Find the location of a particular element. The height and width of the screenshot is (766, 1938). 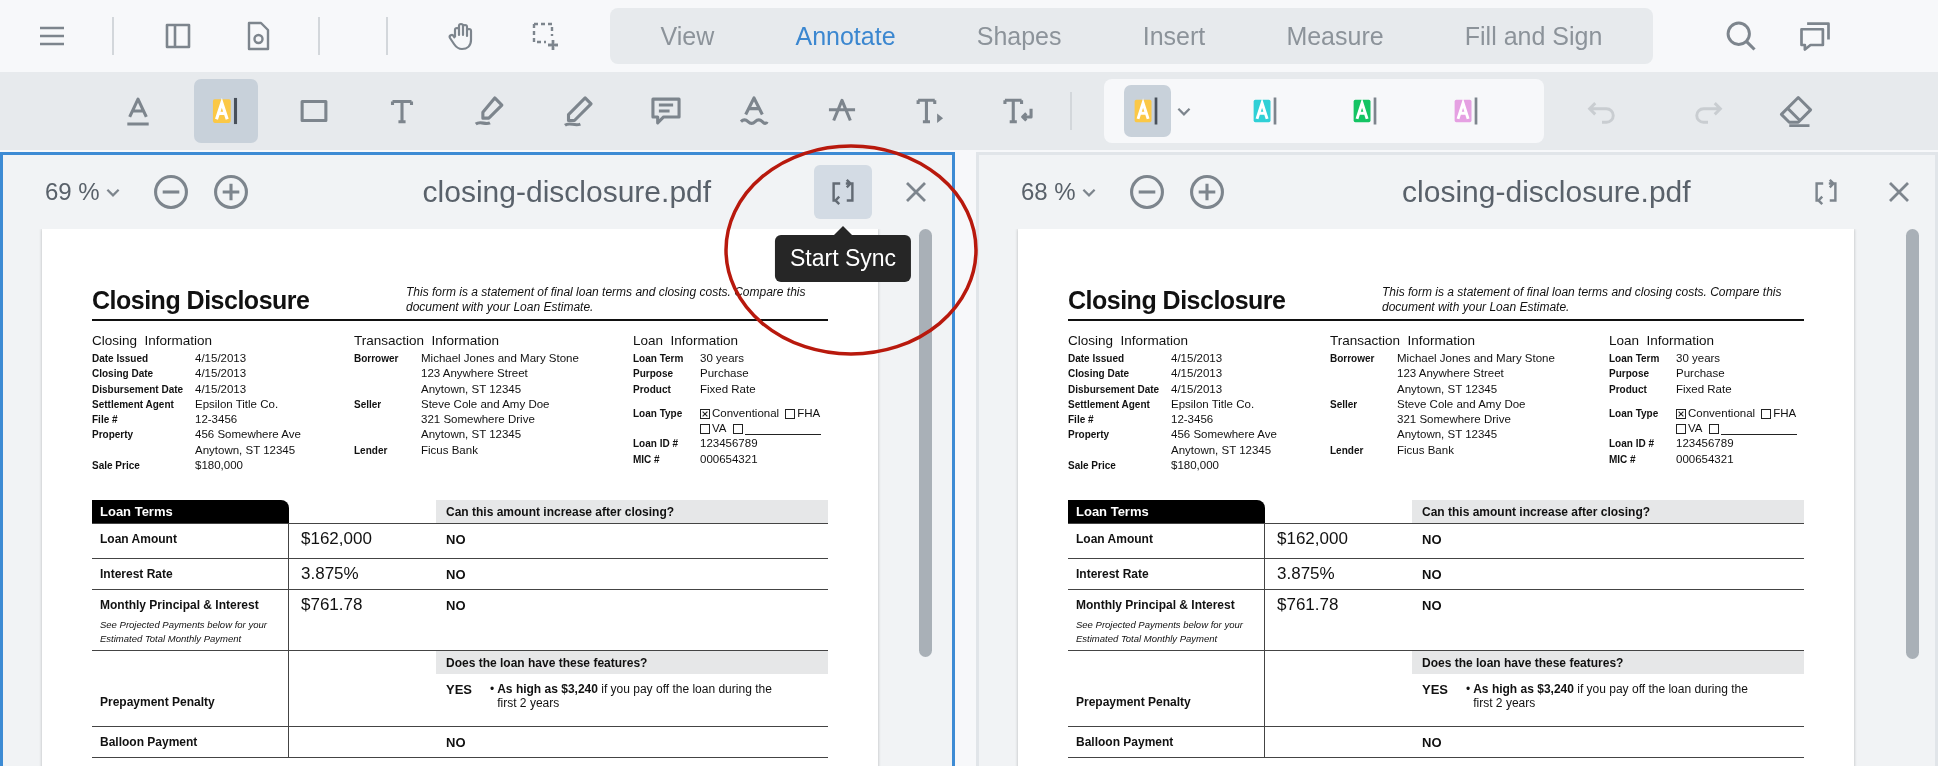

tooltip: Start Sync is located at coordinates (843, 258).